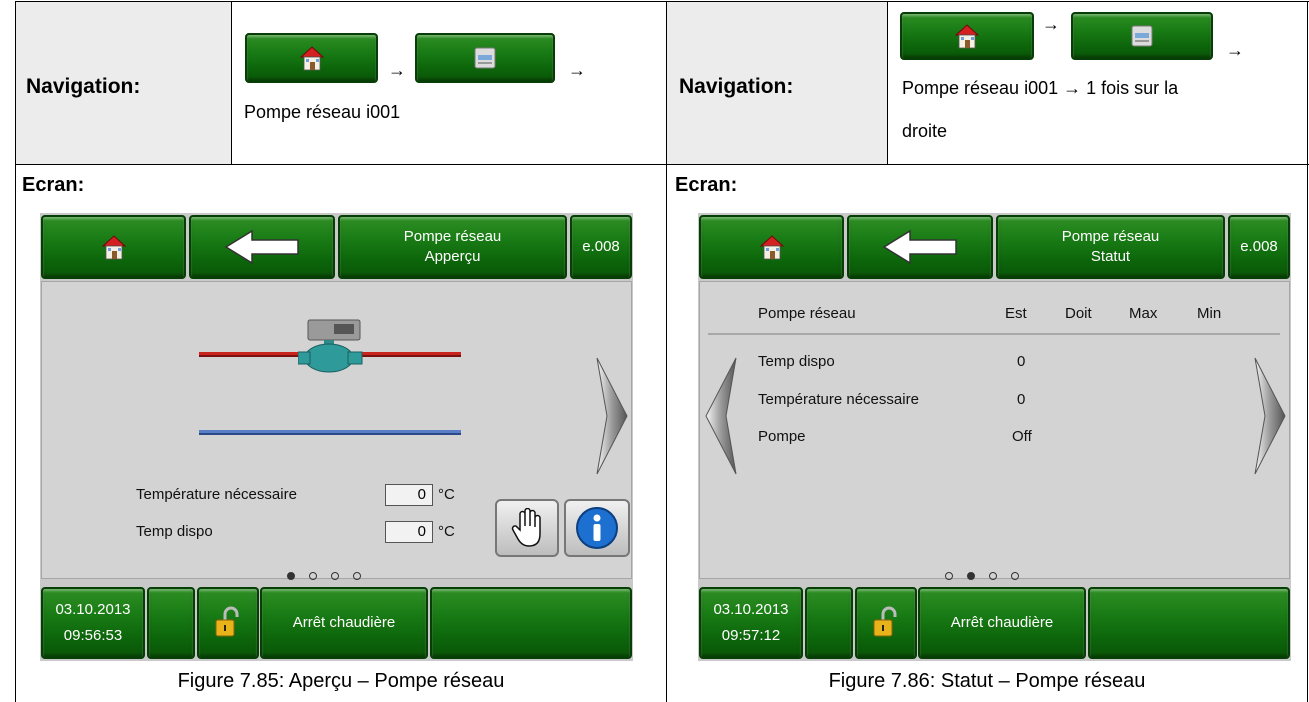 This screenshot has width=1309, height=702. What do you see at coordinates (994, 334) in the screenshot?
I see `header-divider` at bounding box center [994, 334].